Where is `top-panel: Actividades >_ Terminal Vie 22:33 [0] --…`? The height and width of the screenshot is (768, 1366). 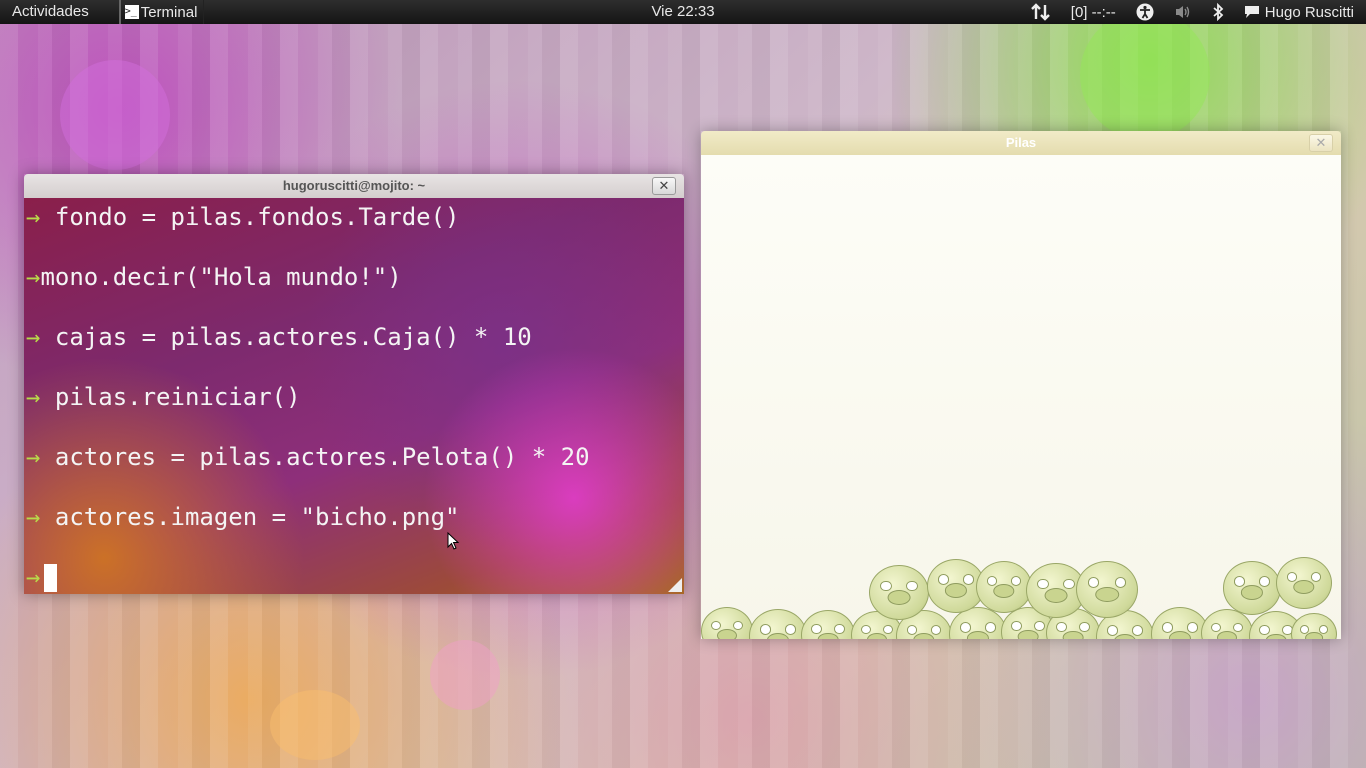 top-panel: Actividades >_ Terminal Vie 22:33 [0] --… is located at coordinates (683, 12).